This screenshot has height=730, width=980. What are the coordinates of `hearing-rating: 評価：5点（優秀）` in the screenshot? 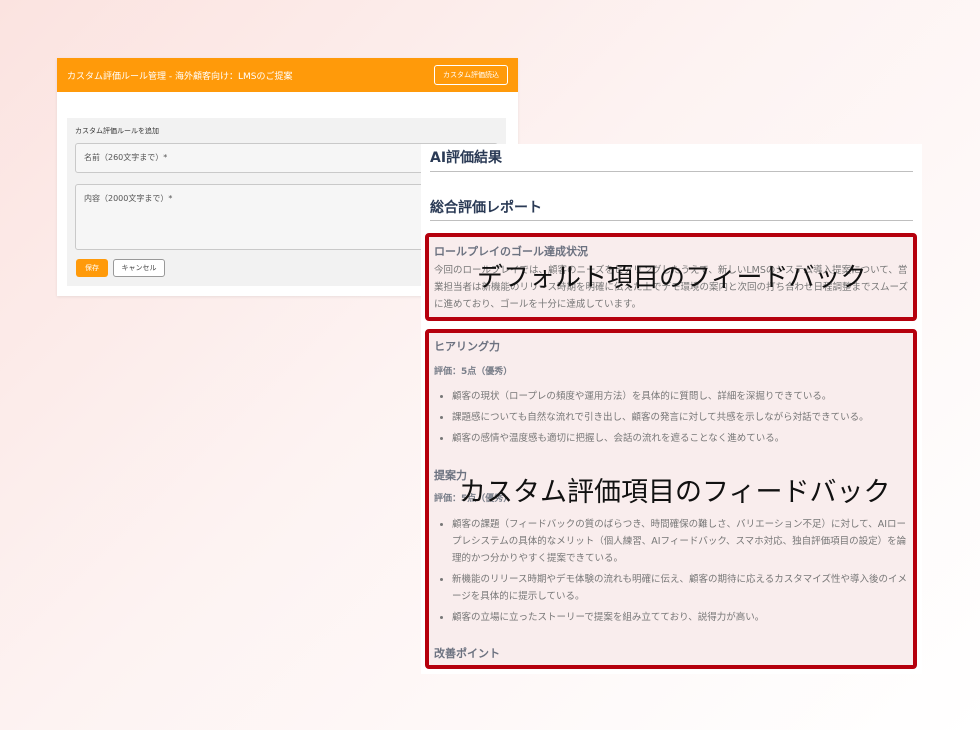 It's located at (473, 372).